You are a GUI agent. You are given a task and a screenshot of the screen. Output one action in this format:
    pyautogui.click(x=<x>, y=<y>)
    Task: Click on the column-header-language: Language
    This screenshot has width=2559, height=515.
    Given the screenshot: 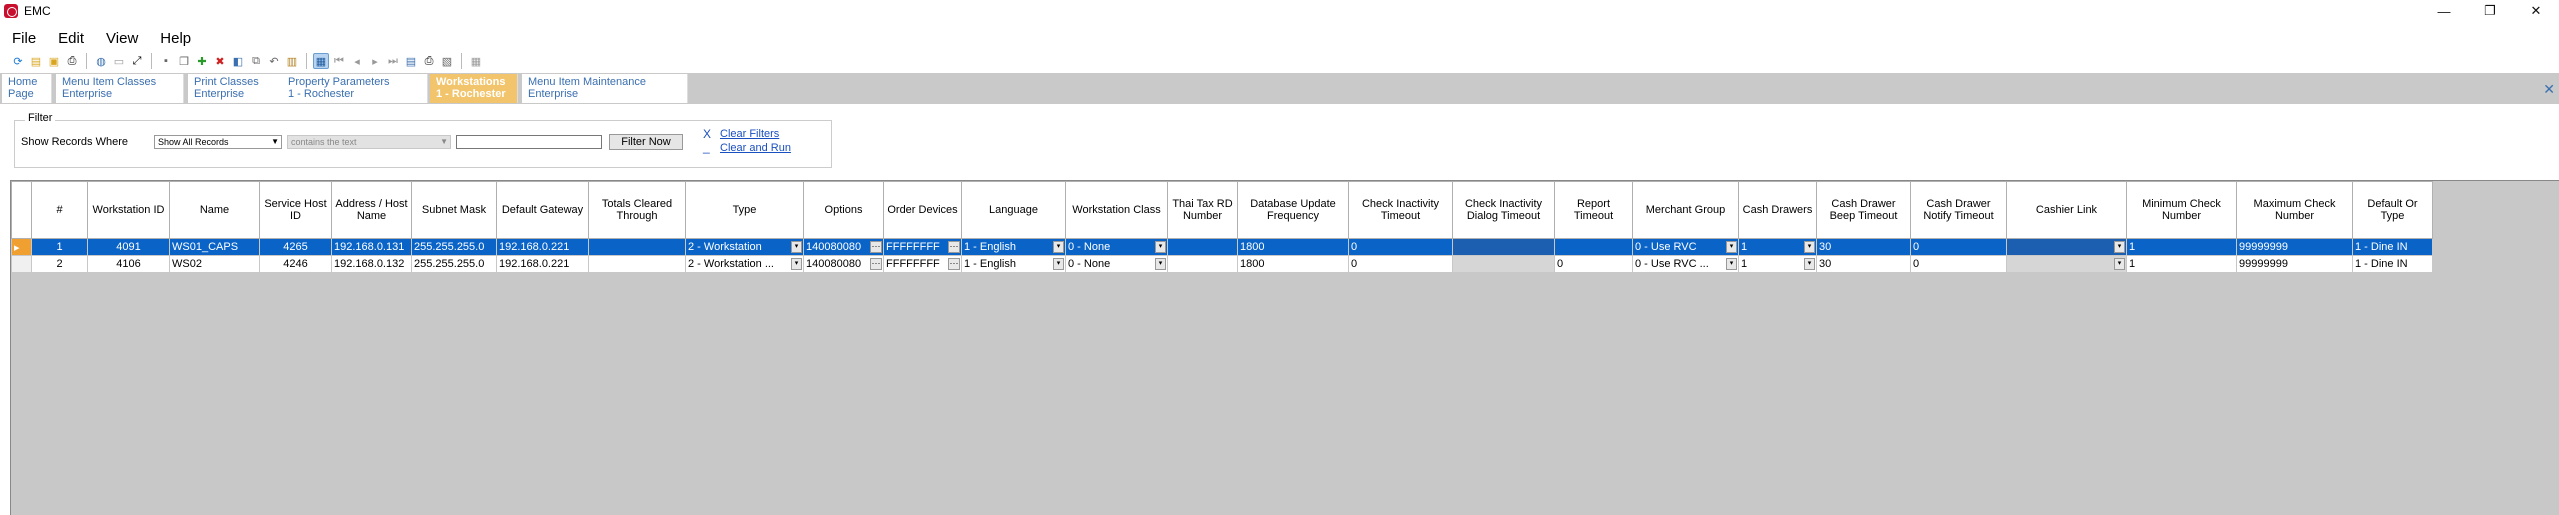 What is the action you would take?
    pyautogui.click(x=1013, y=210)
    